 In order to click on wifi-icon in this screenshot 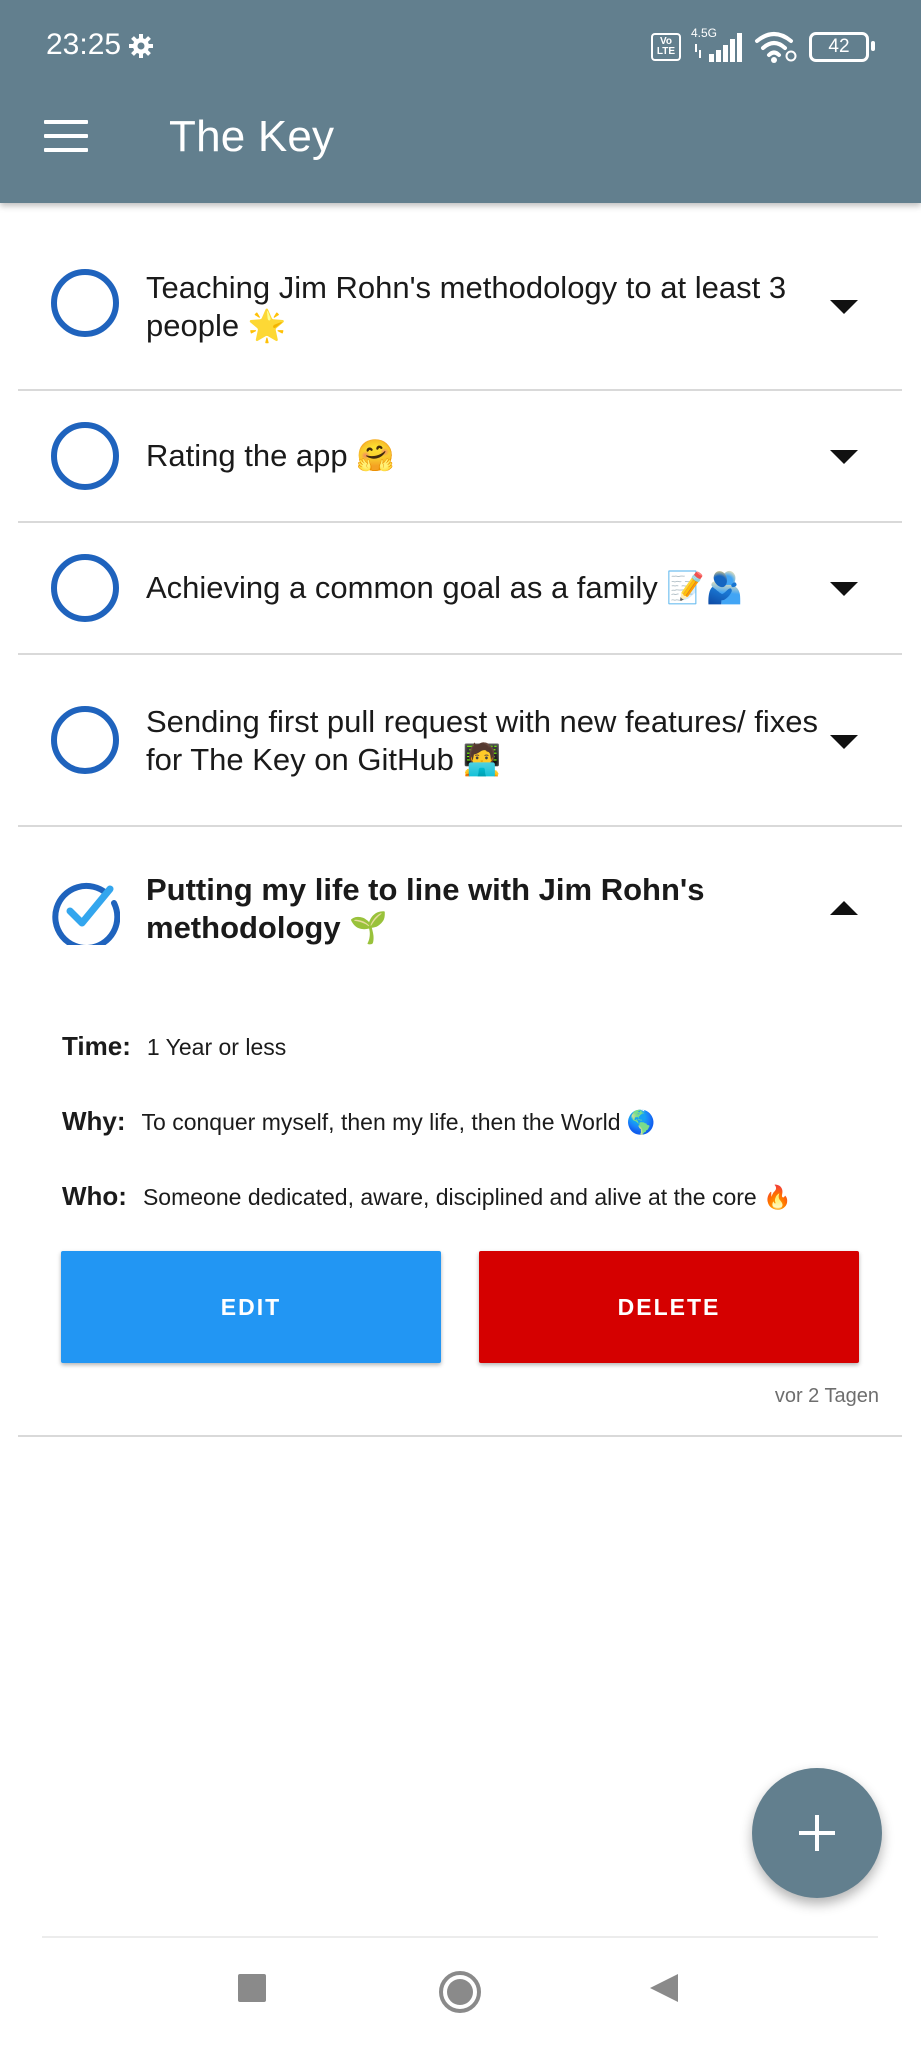, I will do `click(776, 47)`.